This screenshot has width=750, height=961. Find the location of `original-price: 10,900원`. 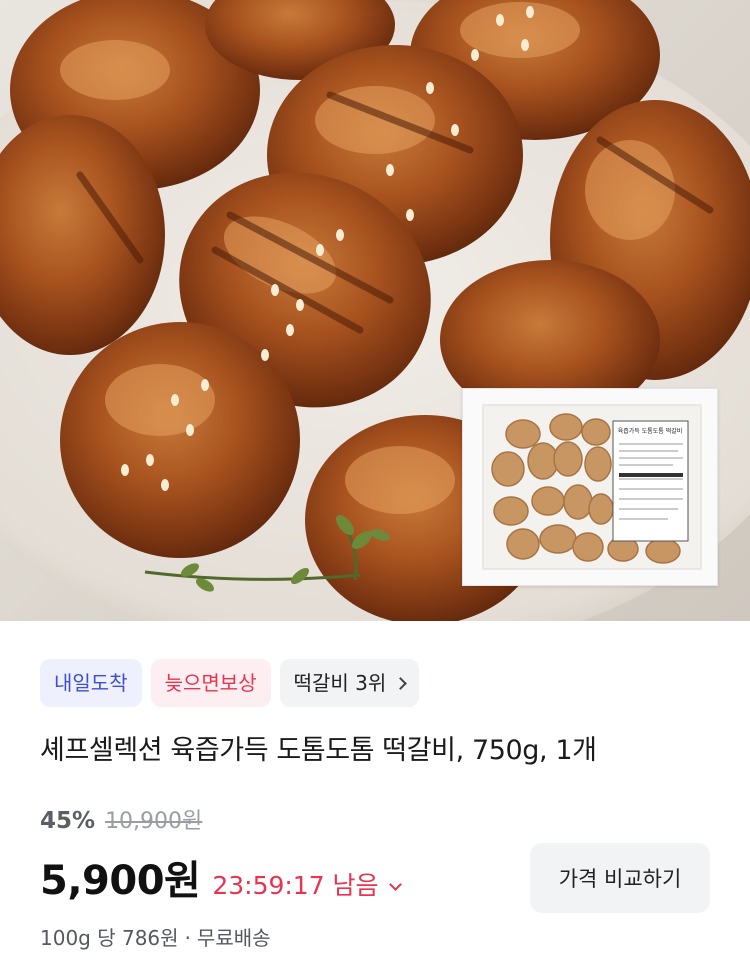

original-price: 10,900원 is located at coordinates (154, 821).